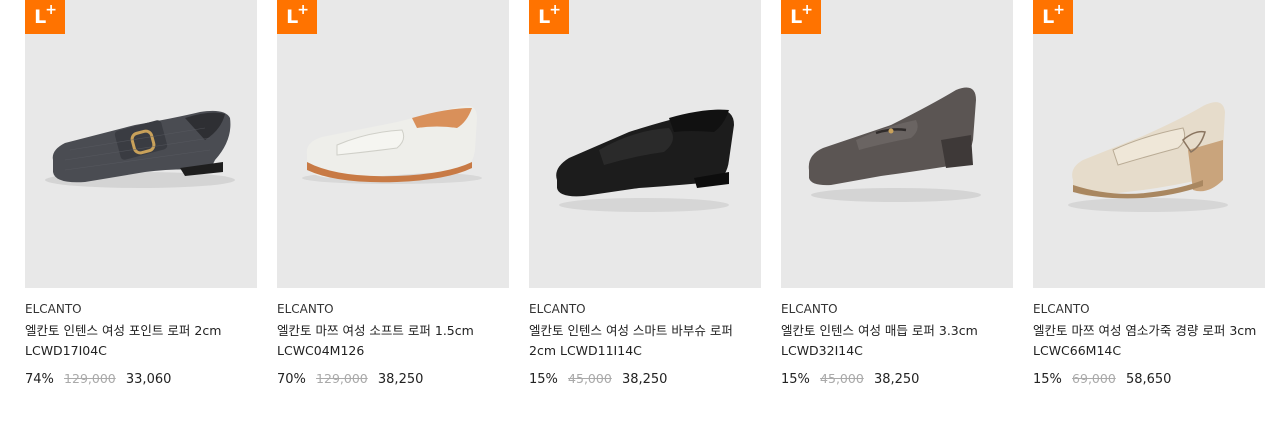 Image resolution: width=1279 pixels, height=421 pixels. What do you see at coordinates (291, 379) in the screenshot?
I see `discount-rate: 70%` at bounding box center [291, 379].